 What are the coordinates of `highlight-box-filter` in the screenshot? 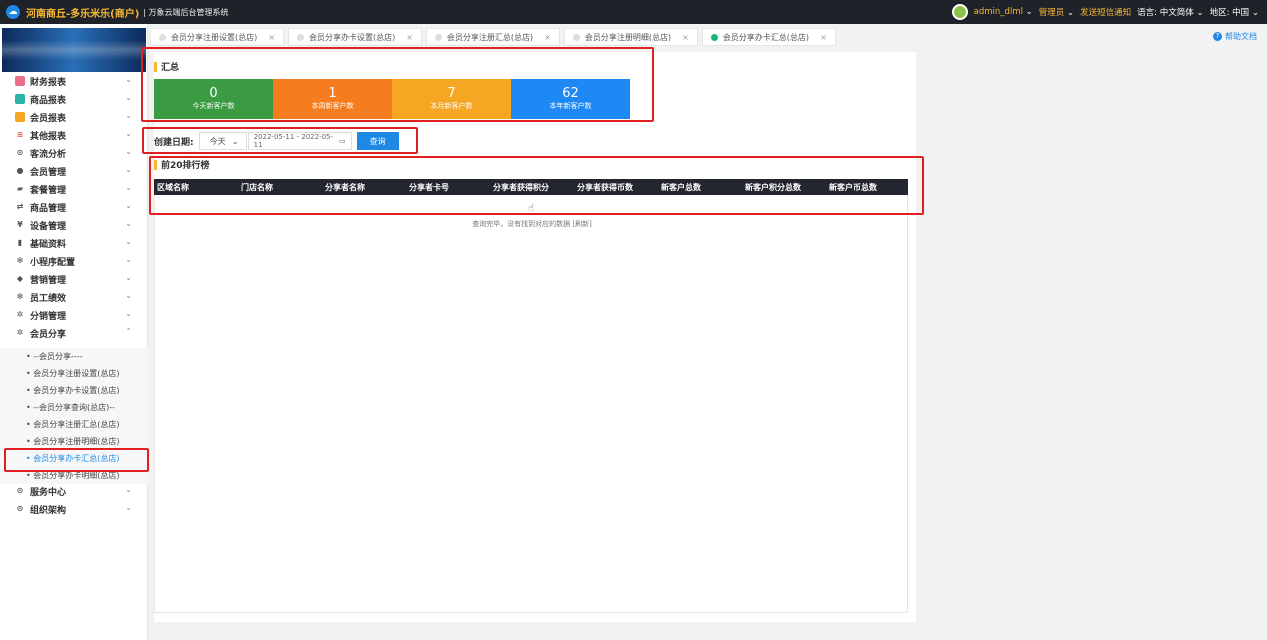 It's located at (280, 140).